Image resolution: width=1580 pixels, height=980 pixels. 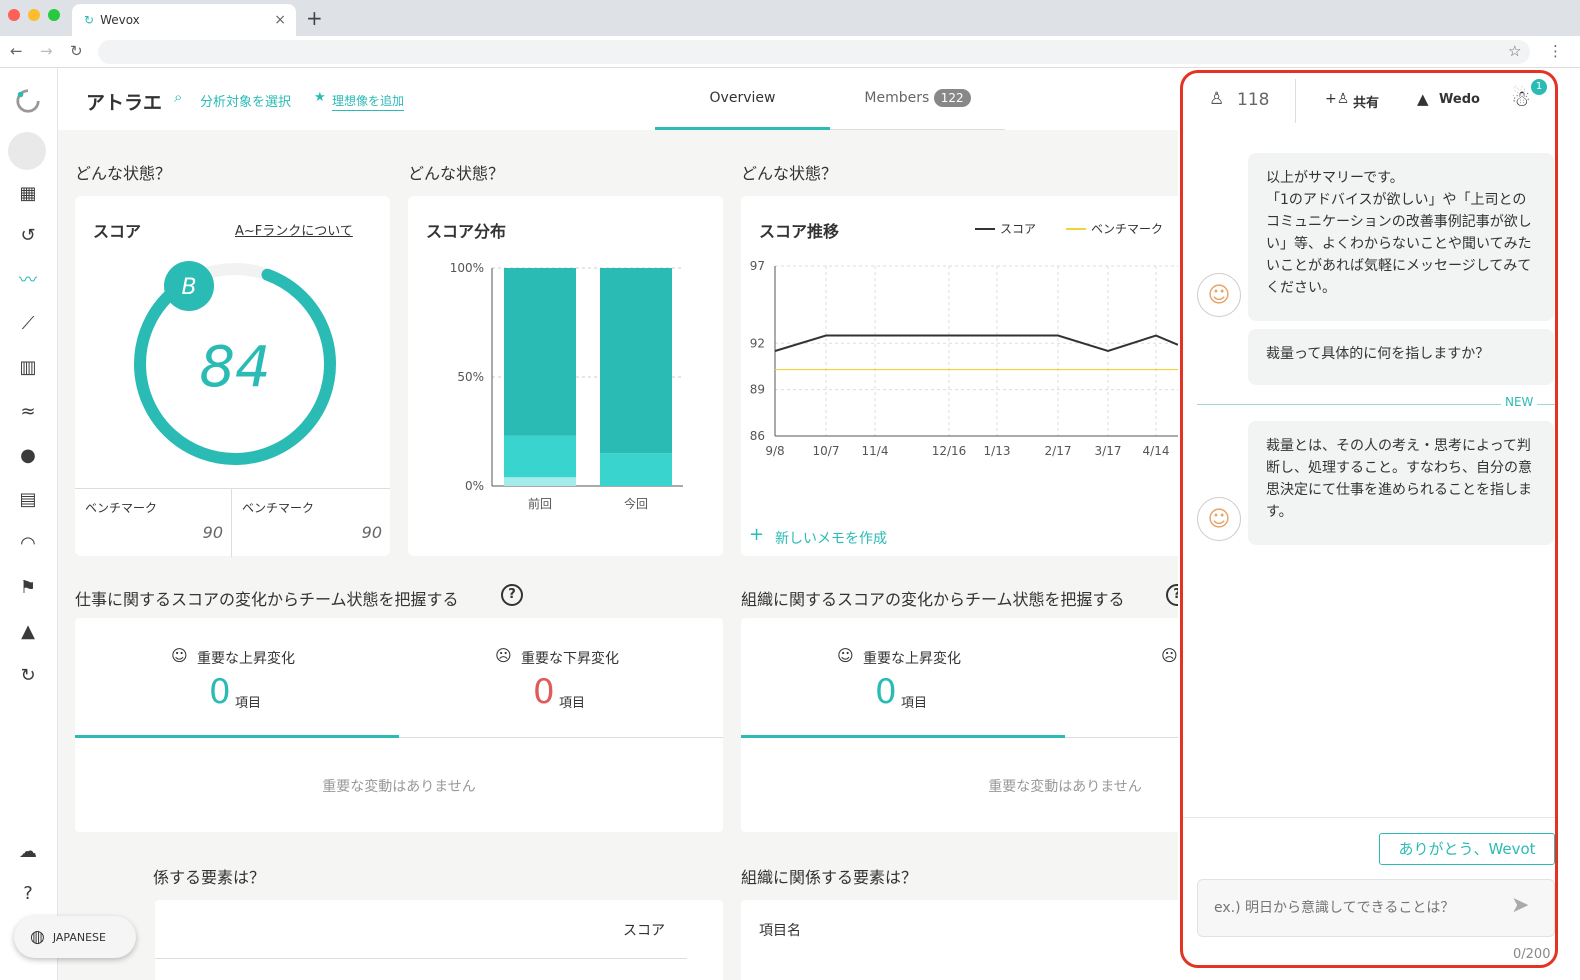 What do you see at coordinates (470, 377) in the screenshot?
I see `y-tick-label: 50%` at bounding box center [470, 377].